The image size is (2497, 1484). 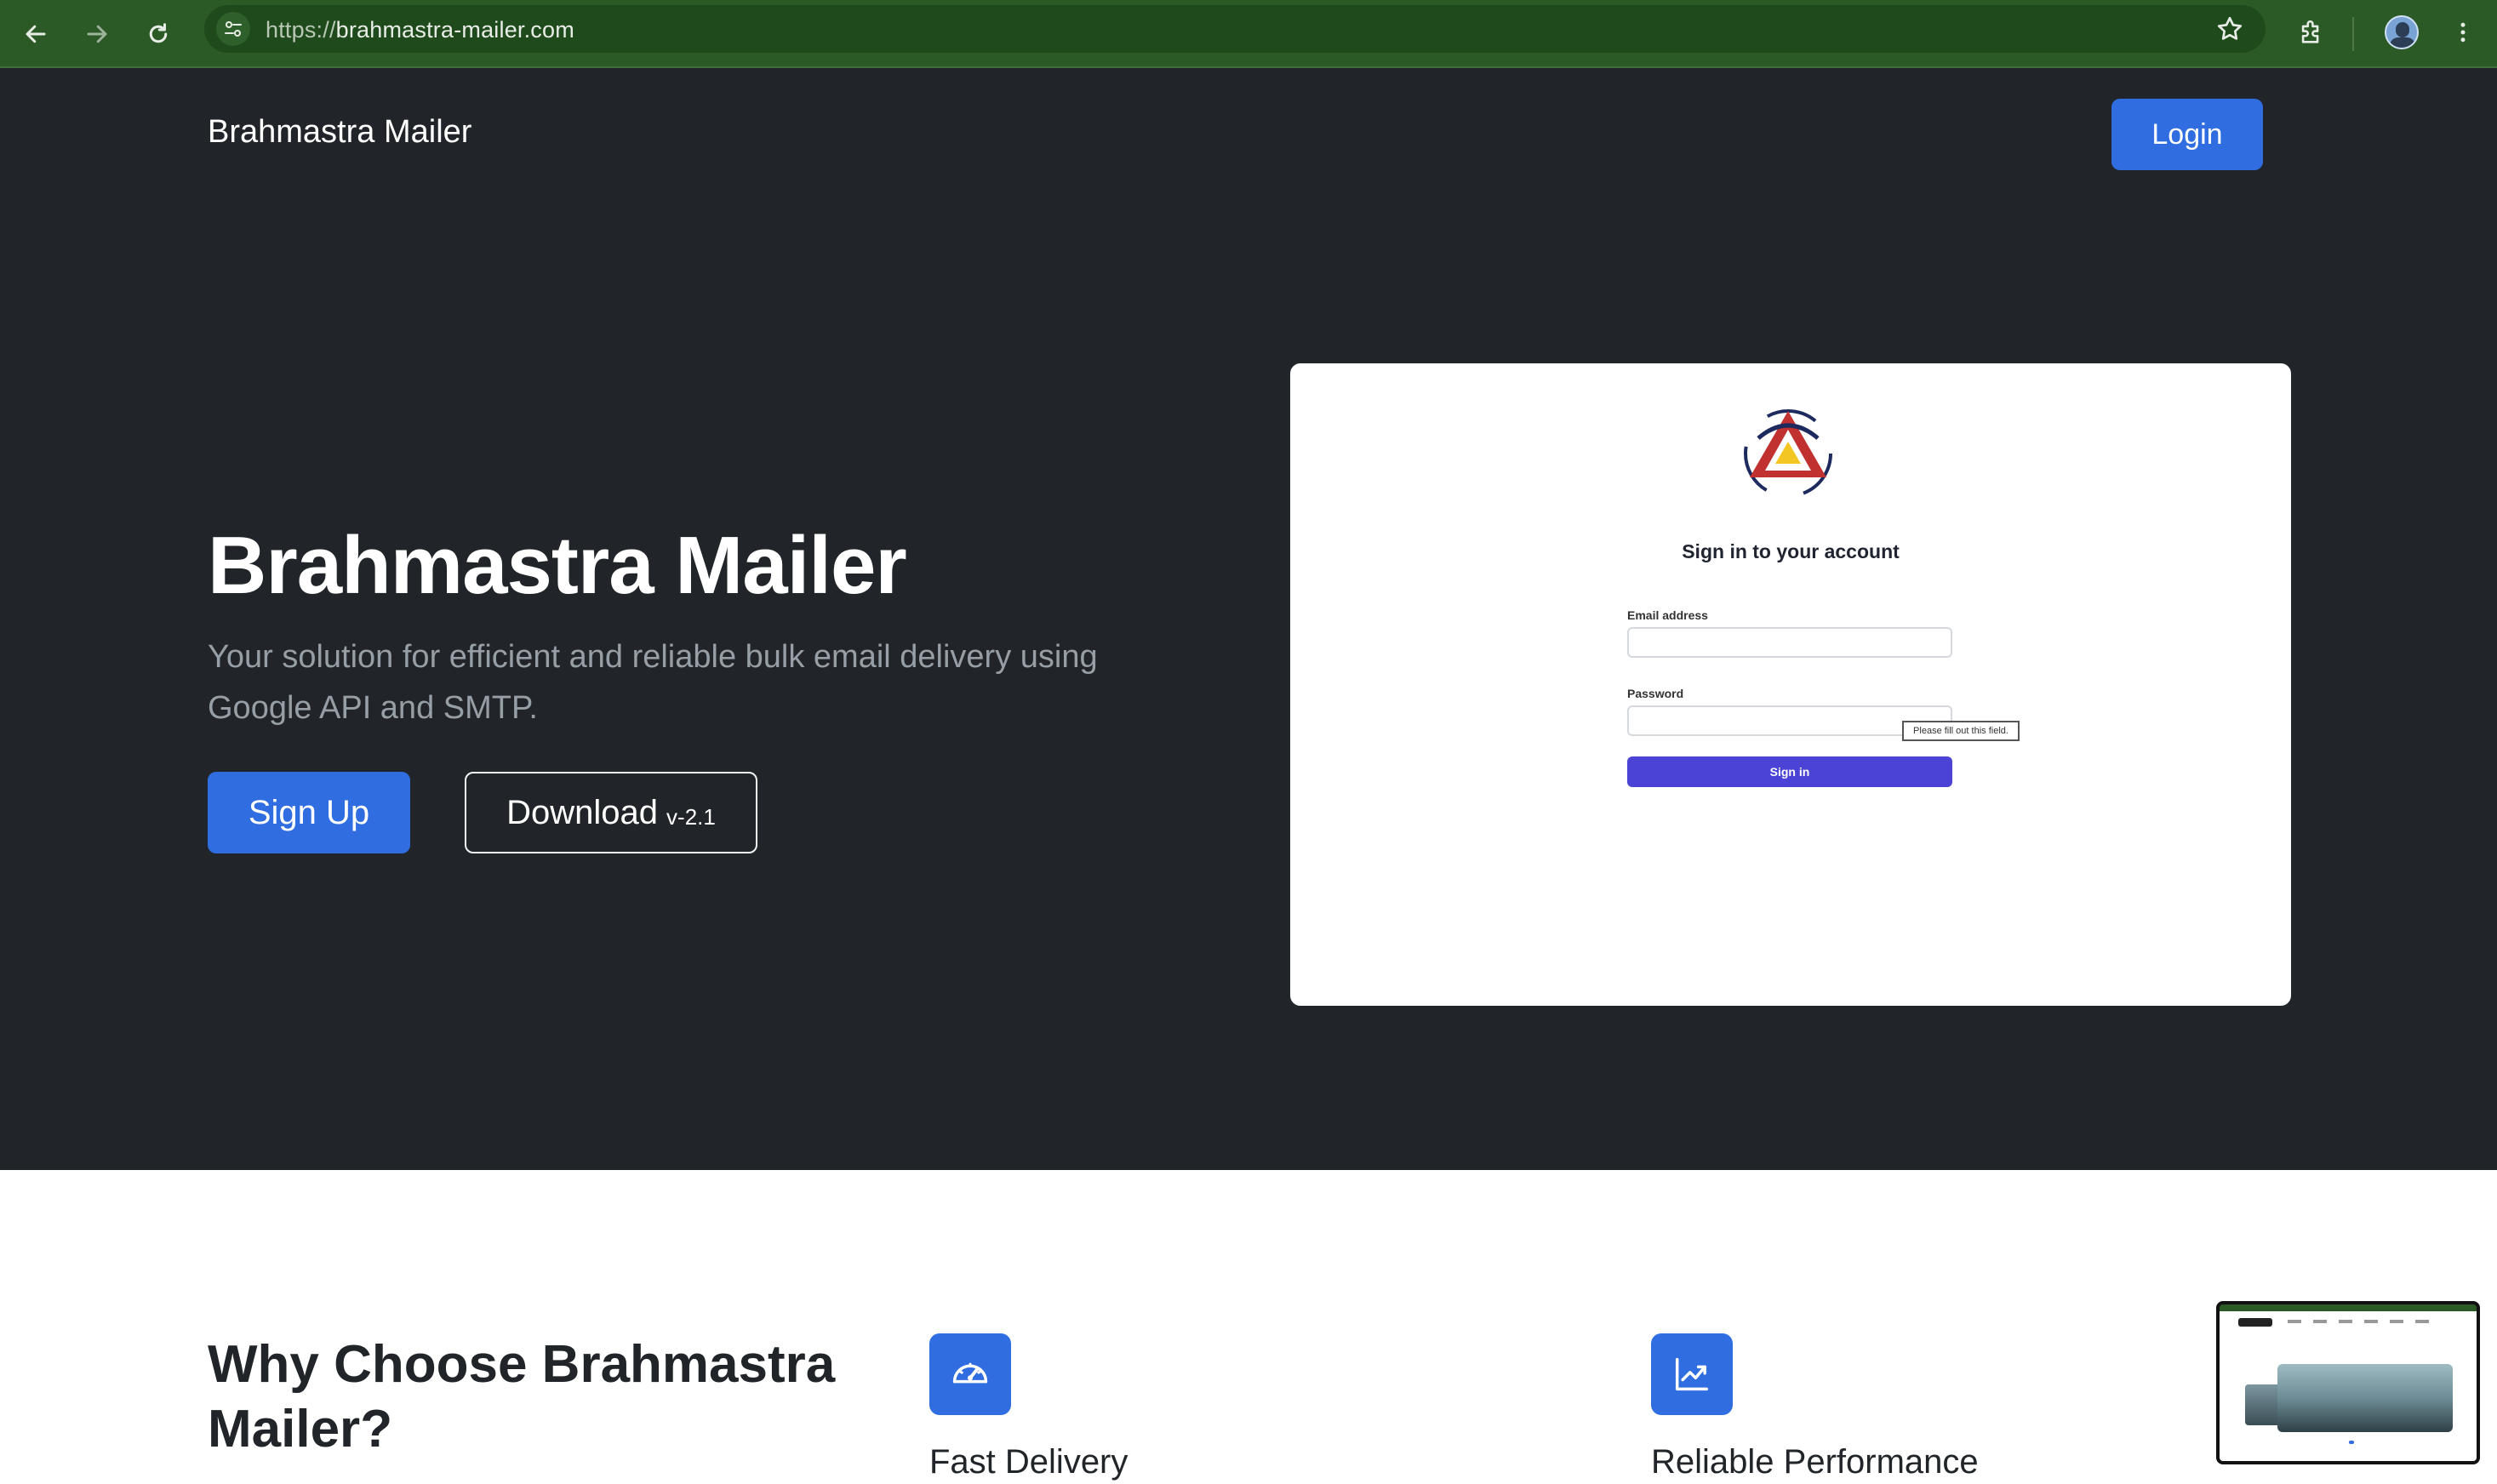 What do you see at coordinates (97, 34) in the screenshot?
I see `forward-arrow-icon` at bounding box center [97, 34].